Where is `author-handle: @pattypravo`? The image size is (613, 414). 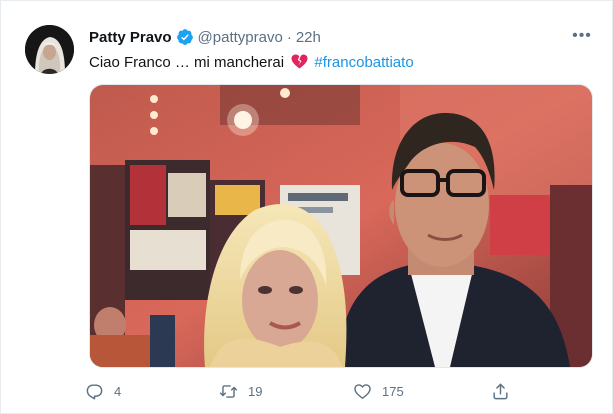
author-handle: @pattypravo is located at coordinates (240, 37).